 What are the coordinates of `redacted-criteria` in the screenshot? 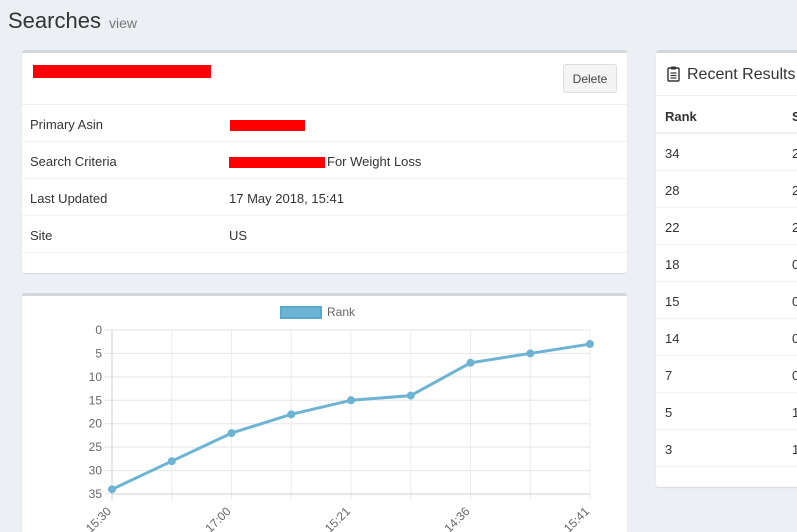 It's located at (277, 163).